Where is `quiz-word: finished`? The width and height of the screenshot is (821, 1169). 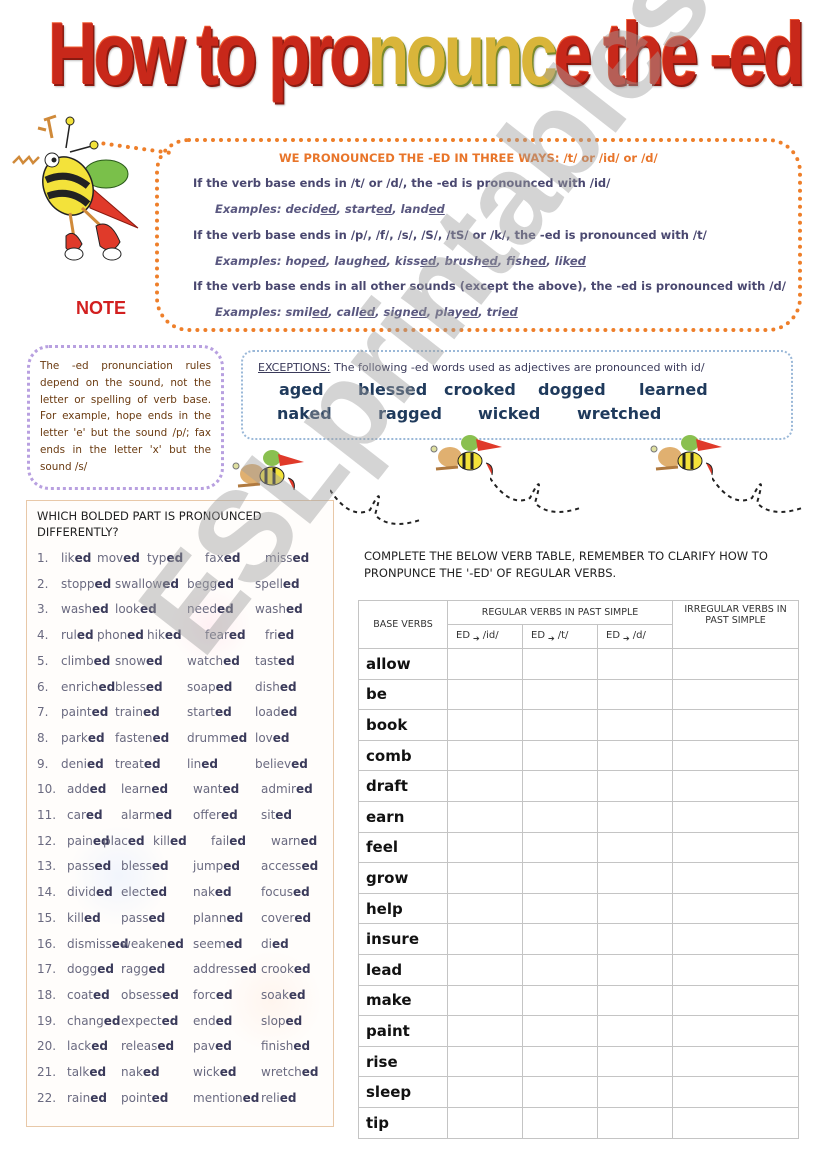
quiz-word: finished is located at coordinates (286, 1046).